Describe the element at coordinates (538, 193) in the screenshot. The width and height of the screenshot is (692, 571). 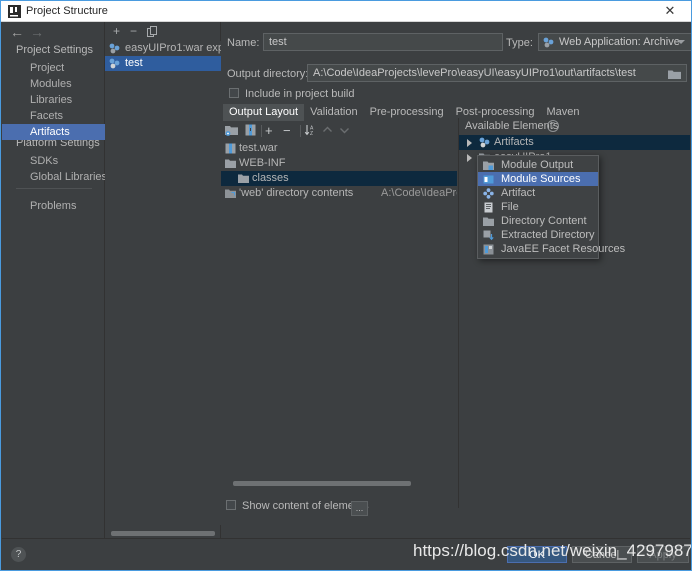
I see `menu-item-artifact: Artifact` at that location.